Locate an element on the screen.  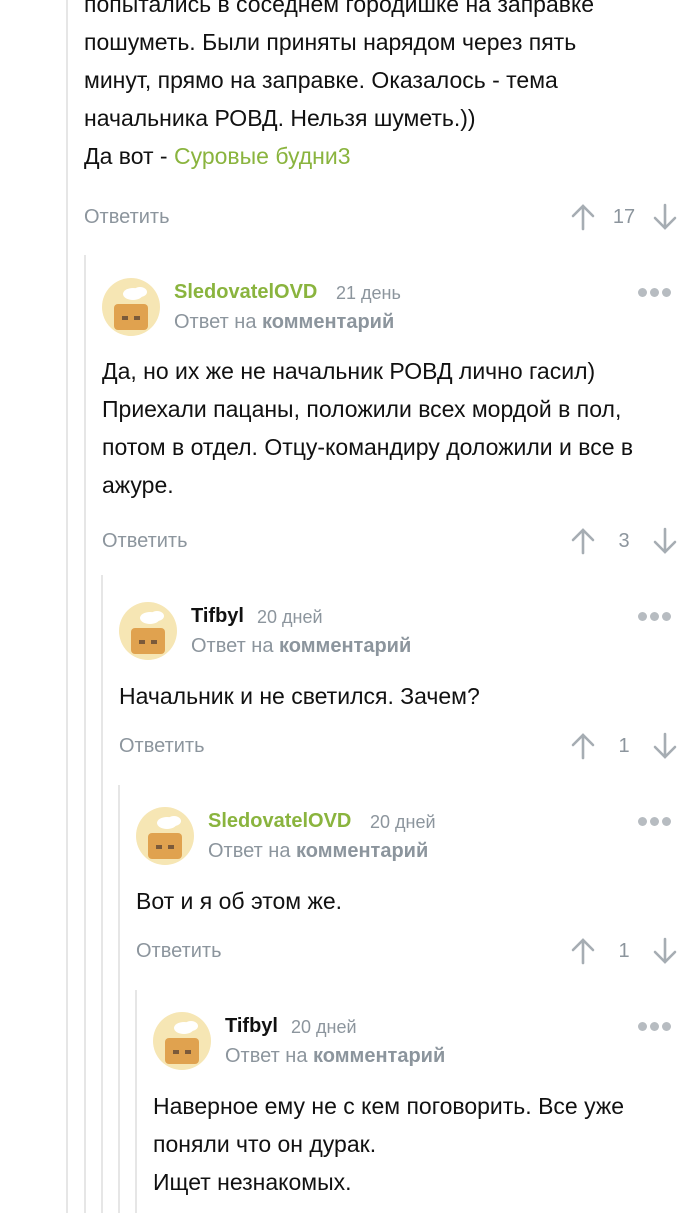
comment-line: поняли что он дурак. is located at coordinates (265, 1144).